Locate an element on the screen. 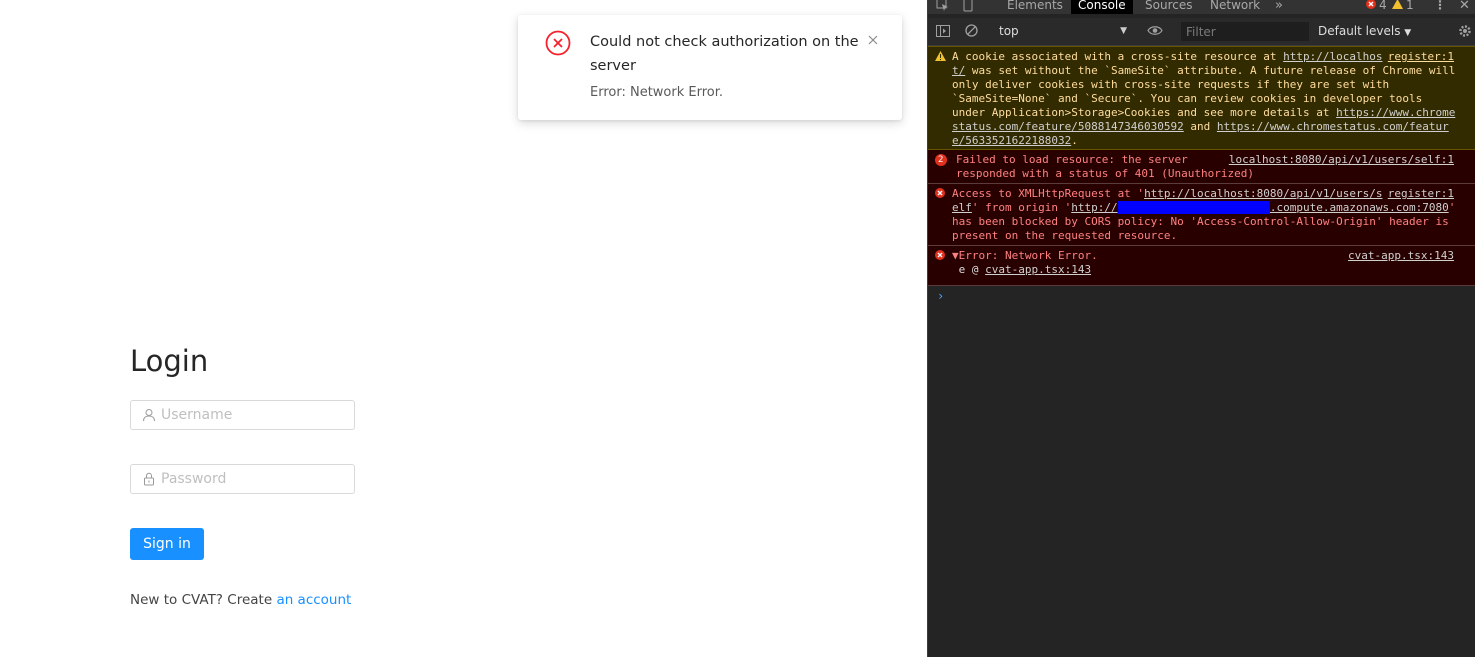 The width and height of the screenshot is (1475, 657). log-levels-dropdown: Default levels ▼ is located at coordinates (1364, 32).